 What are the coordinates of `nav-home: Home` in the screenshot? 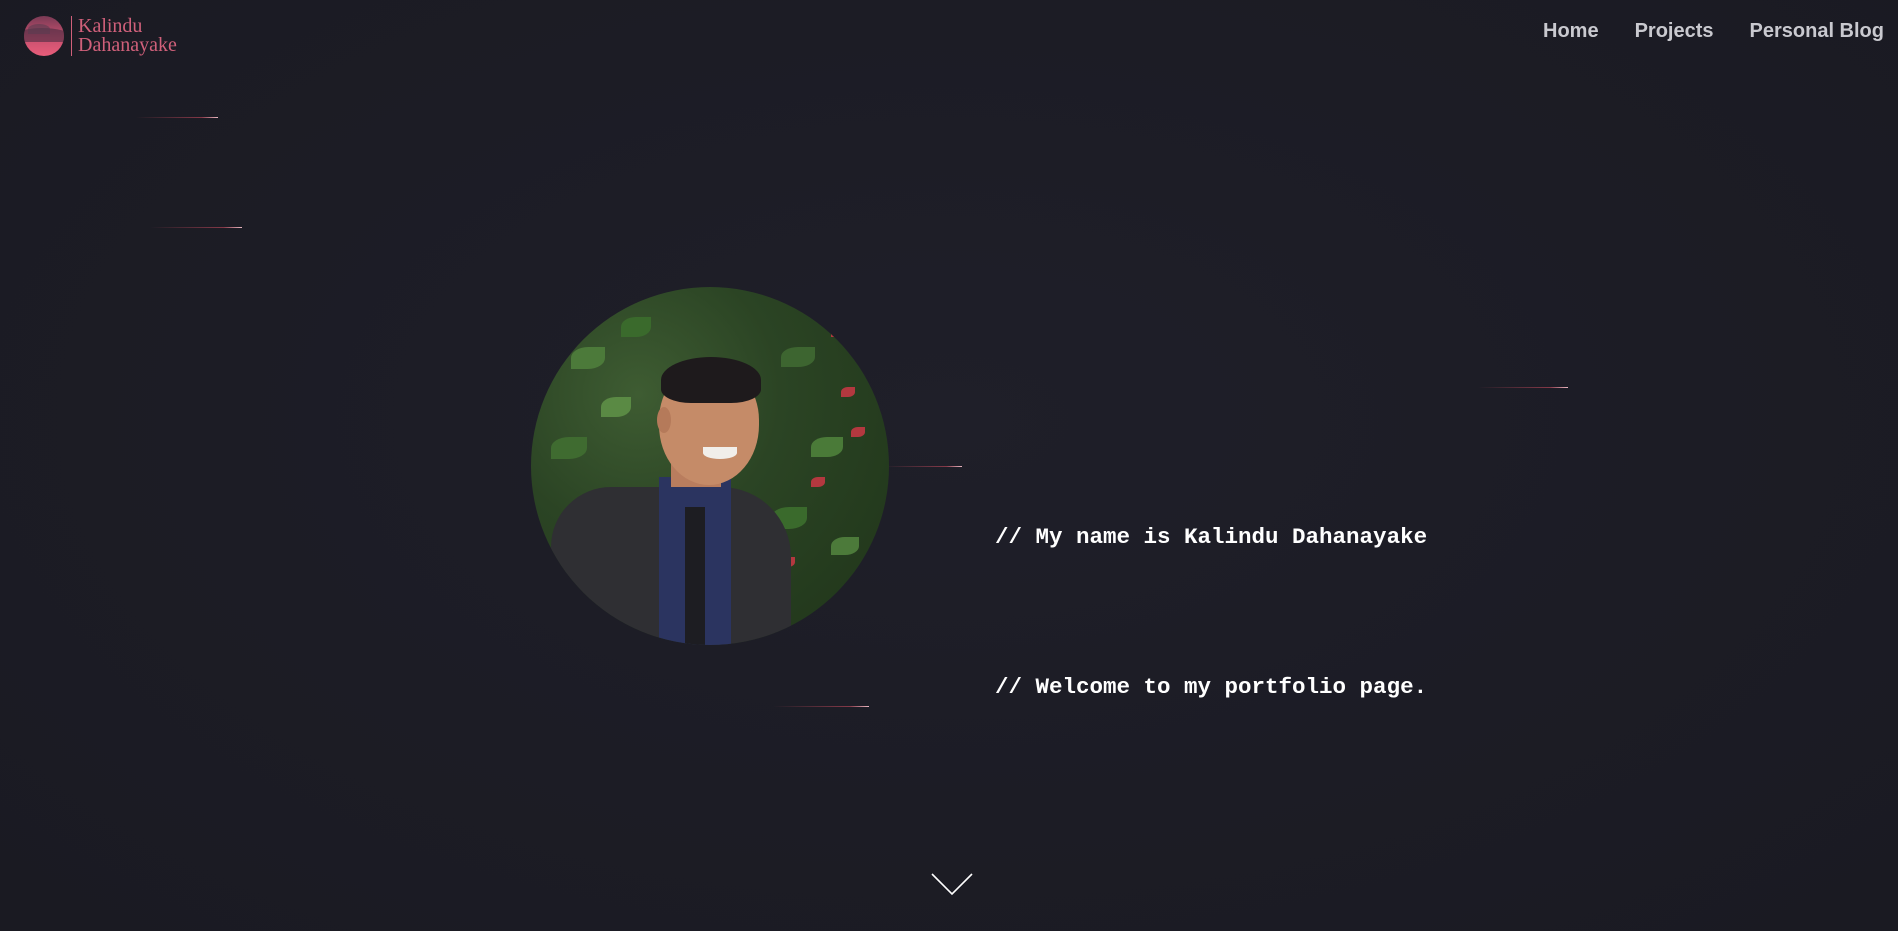 It's located at (1571, 31).